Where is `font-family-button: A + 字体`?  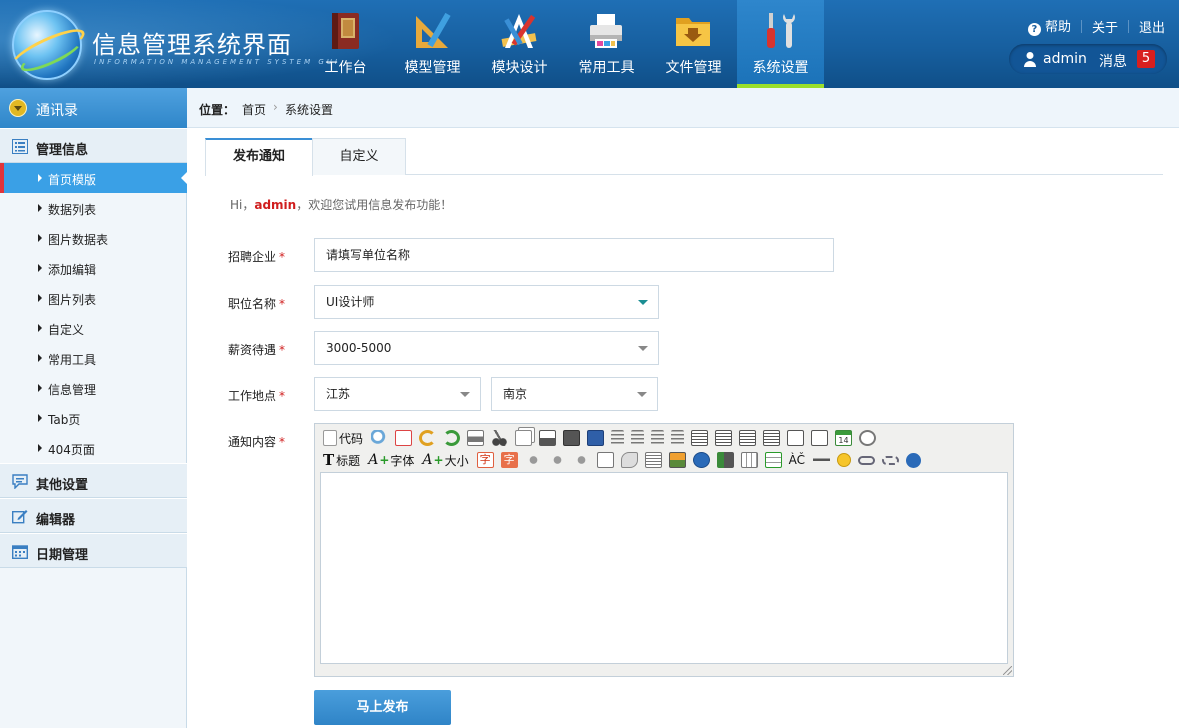
font-family-button: A + 字体 is located at coordinates (391, 460).